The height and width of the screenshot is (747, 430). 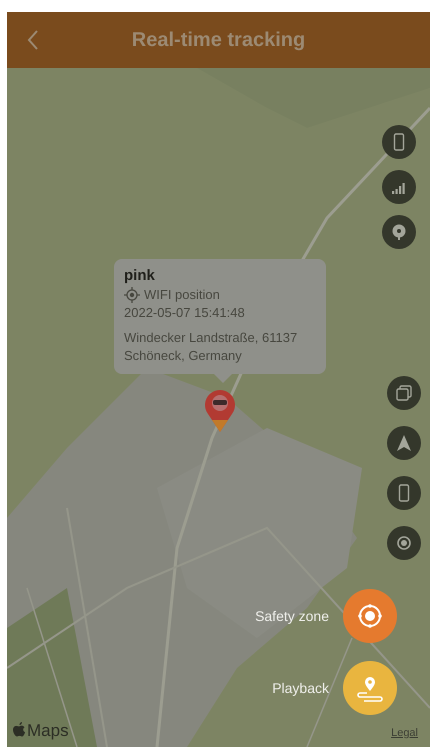 What do you see at coordinates (183, 355) in the screenshot?
I see `address-line: Schöneck, Germany` at bounding box center [183, 355].